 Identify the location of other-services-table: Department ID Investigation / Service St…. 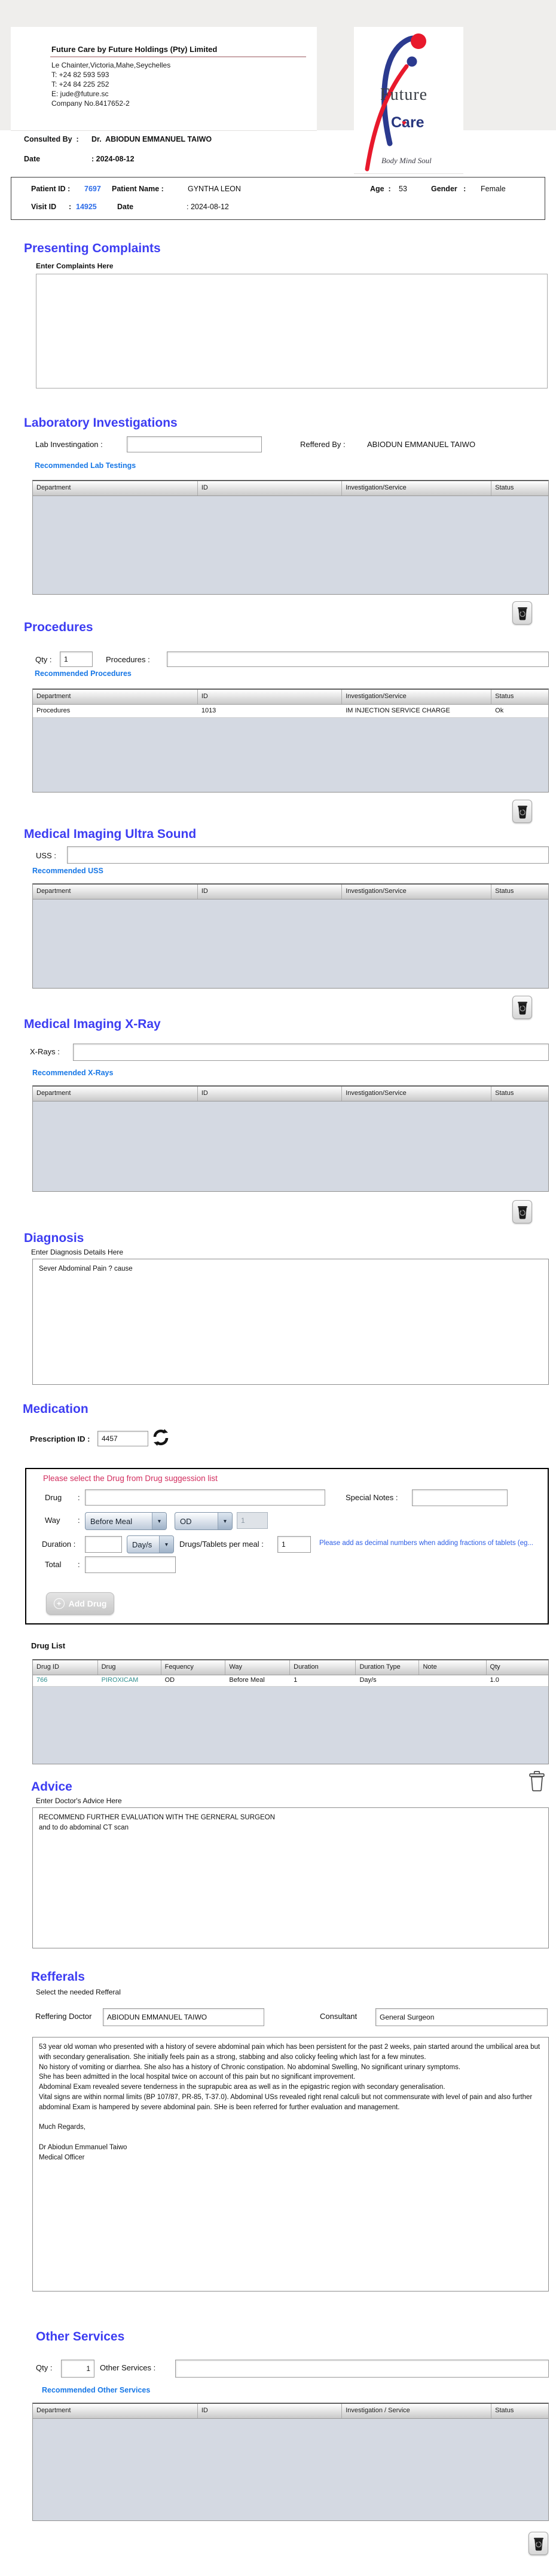
(291, 2462).